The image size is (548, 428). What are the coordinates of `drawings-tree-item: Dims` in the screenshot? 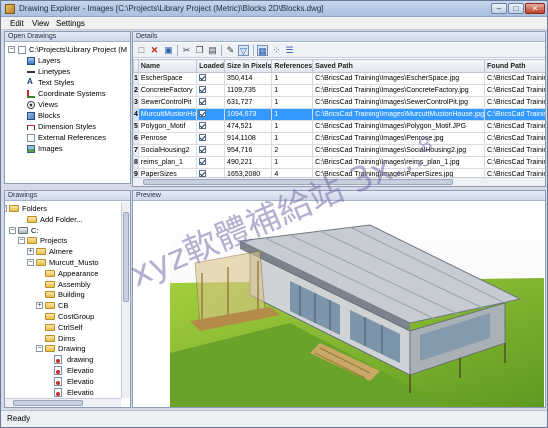 It's located at (63, 338).